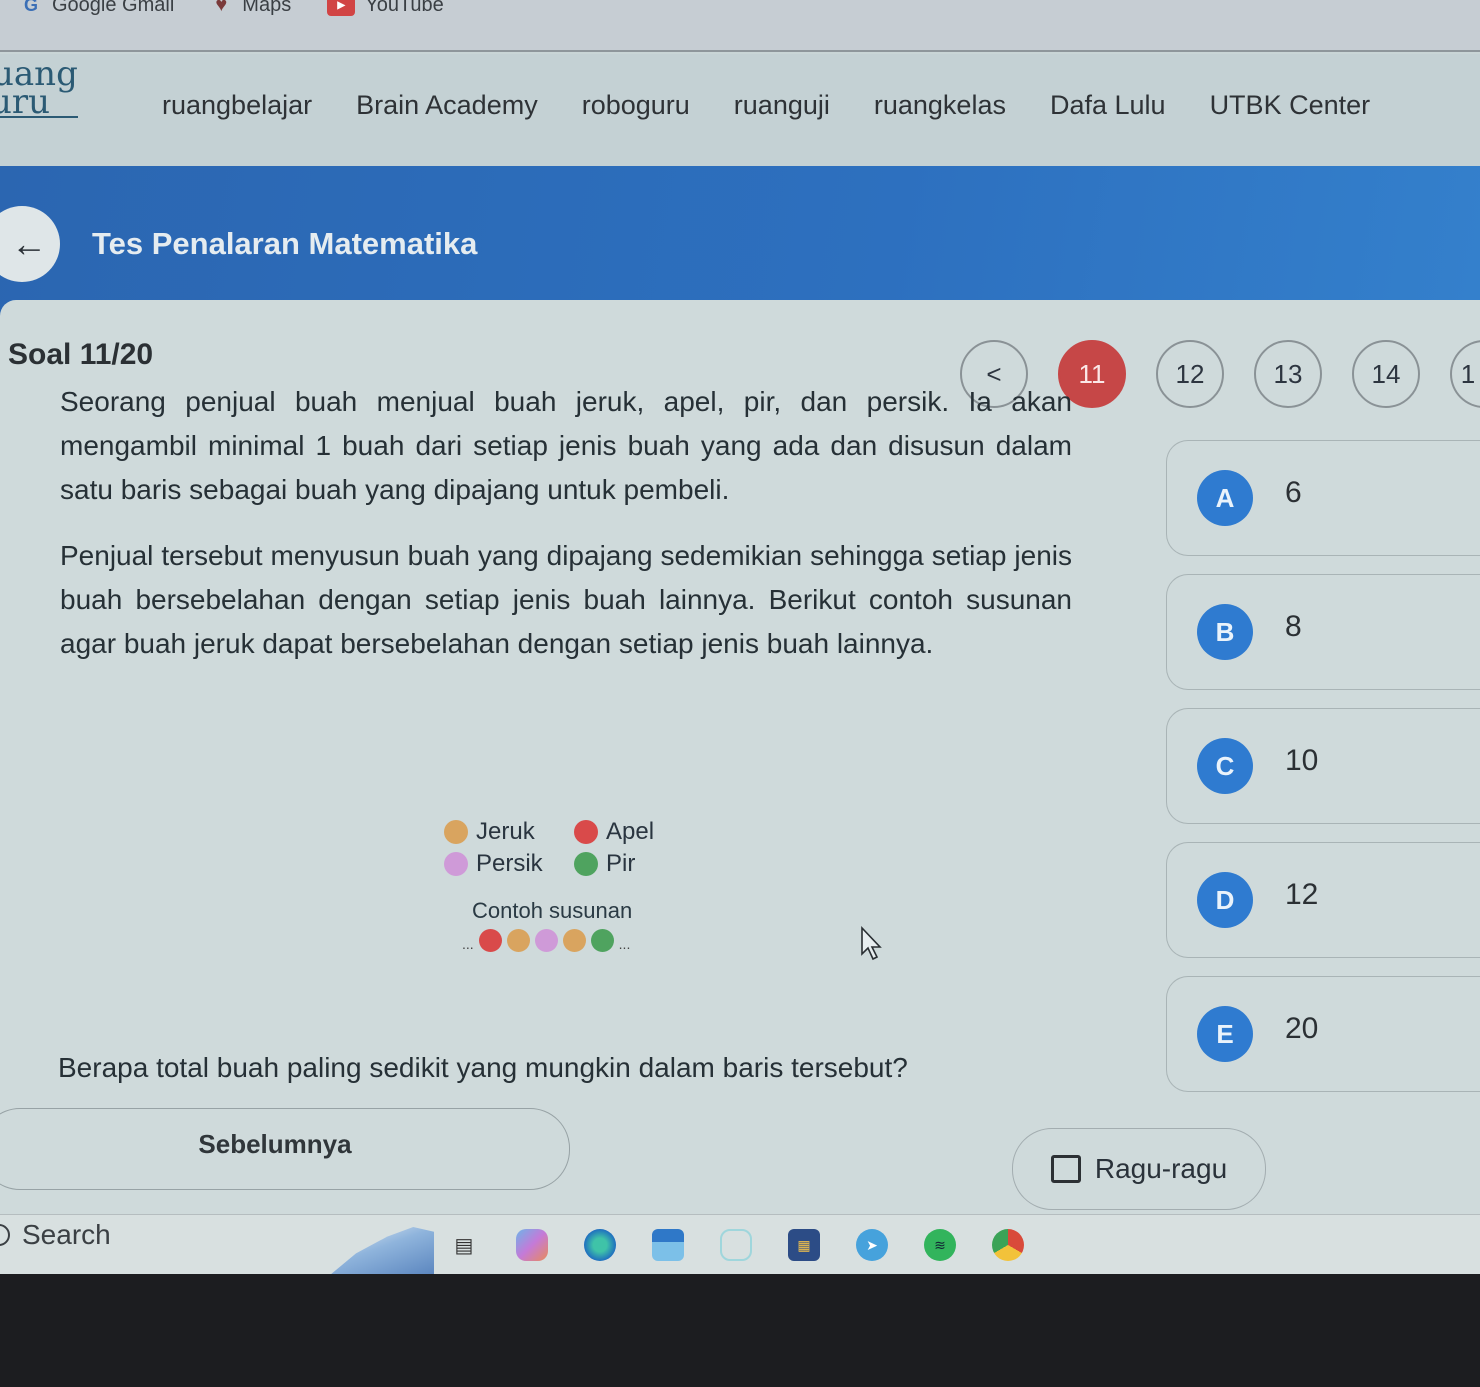 This screenshot has width=1480, height=1387. What do you see at coordinates (532, 1245) in the screenshot?
I see `copilot-icon` at bounding box center [532, 1245].